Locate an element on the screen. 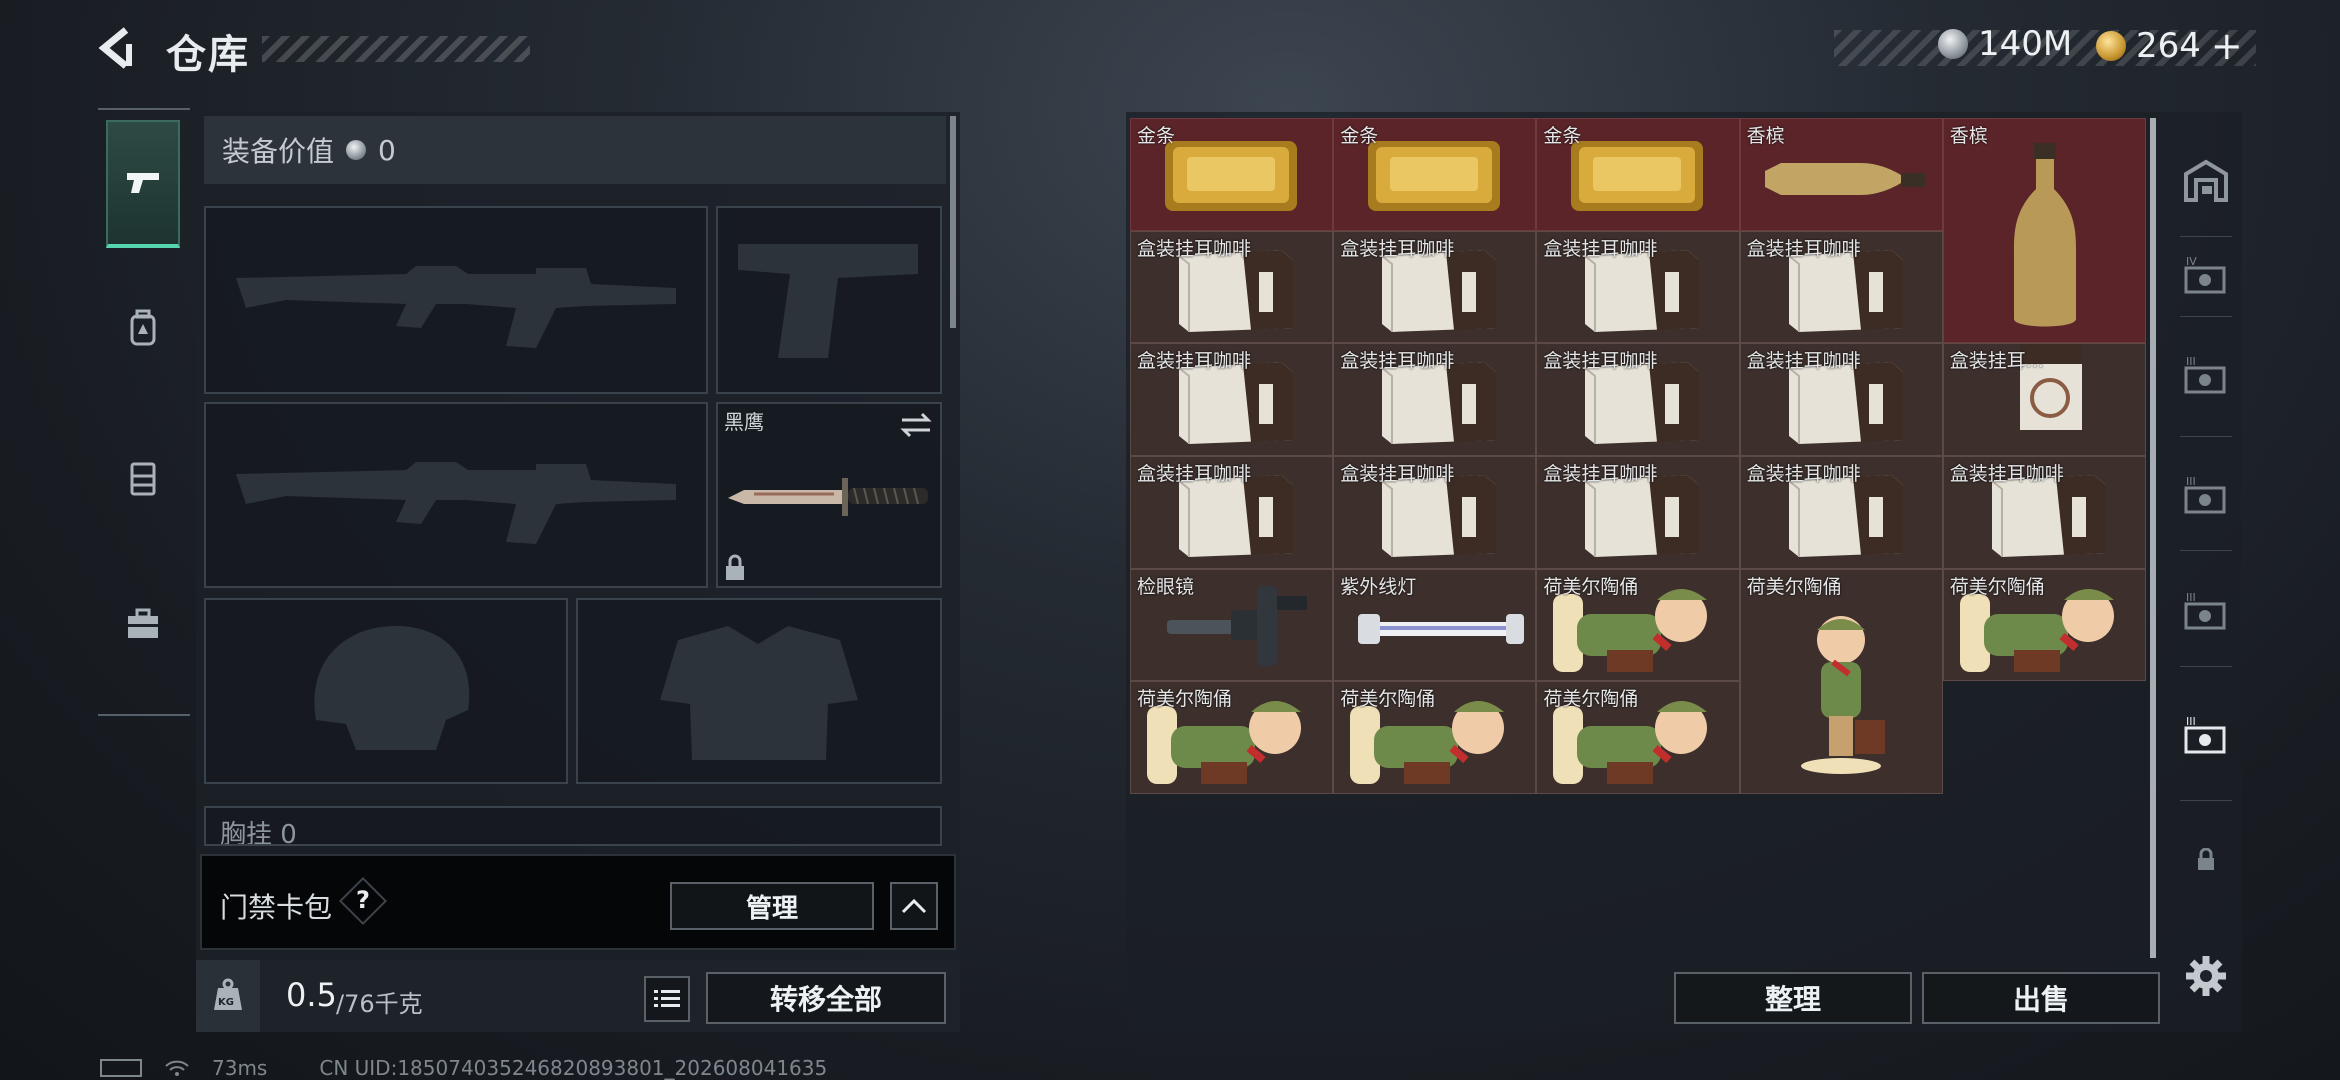  equipment-value: 装备价值 0 is located at coordinates (309, 150).